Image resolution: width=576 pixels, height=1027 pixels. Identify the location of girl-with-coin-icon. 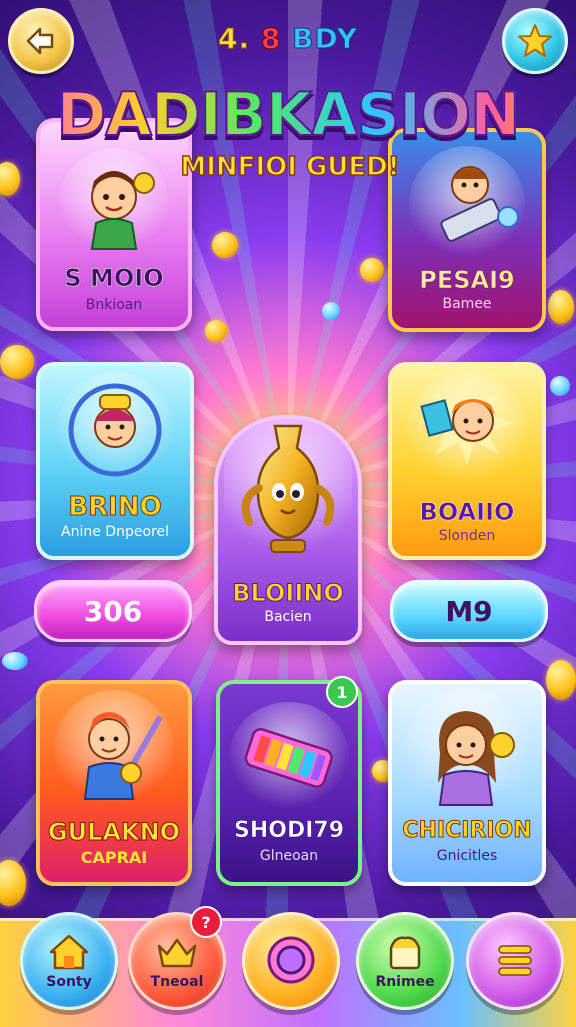
(476, 758).